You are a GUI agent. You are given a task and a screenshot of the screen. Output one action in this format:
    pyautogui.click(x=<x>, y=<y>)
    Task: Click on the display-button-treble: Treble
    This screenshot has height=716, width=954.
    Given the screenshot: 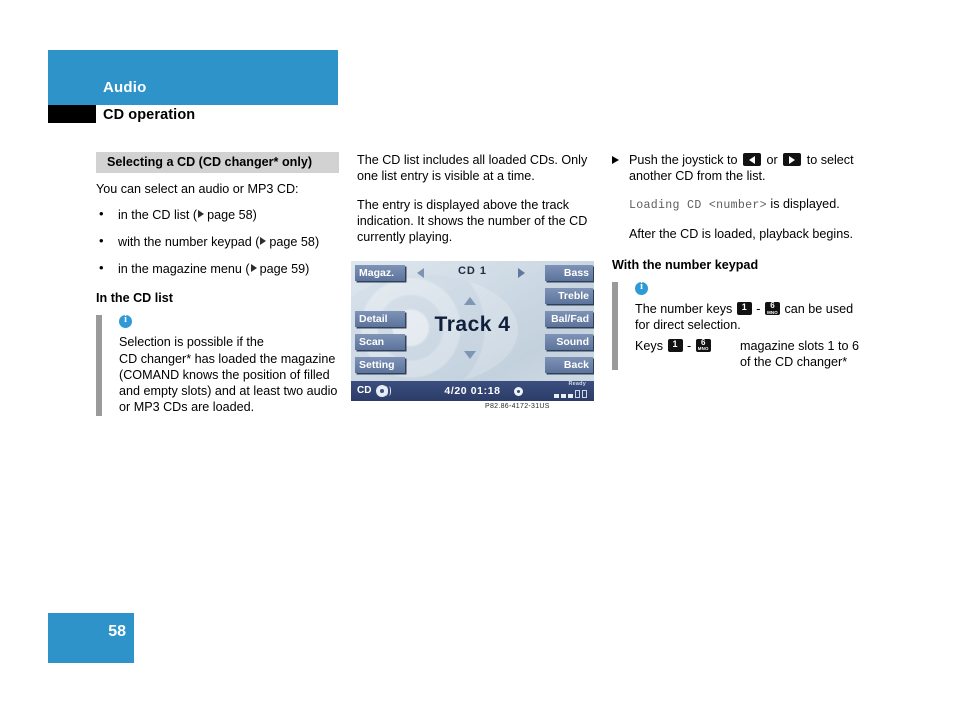 What is the action you would take?
    pyautogui.click(x=569, y=296)
    